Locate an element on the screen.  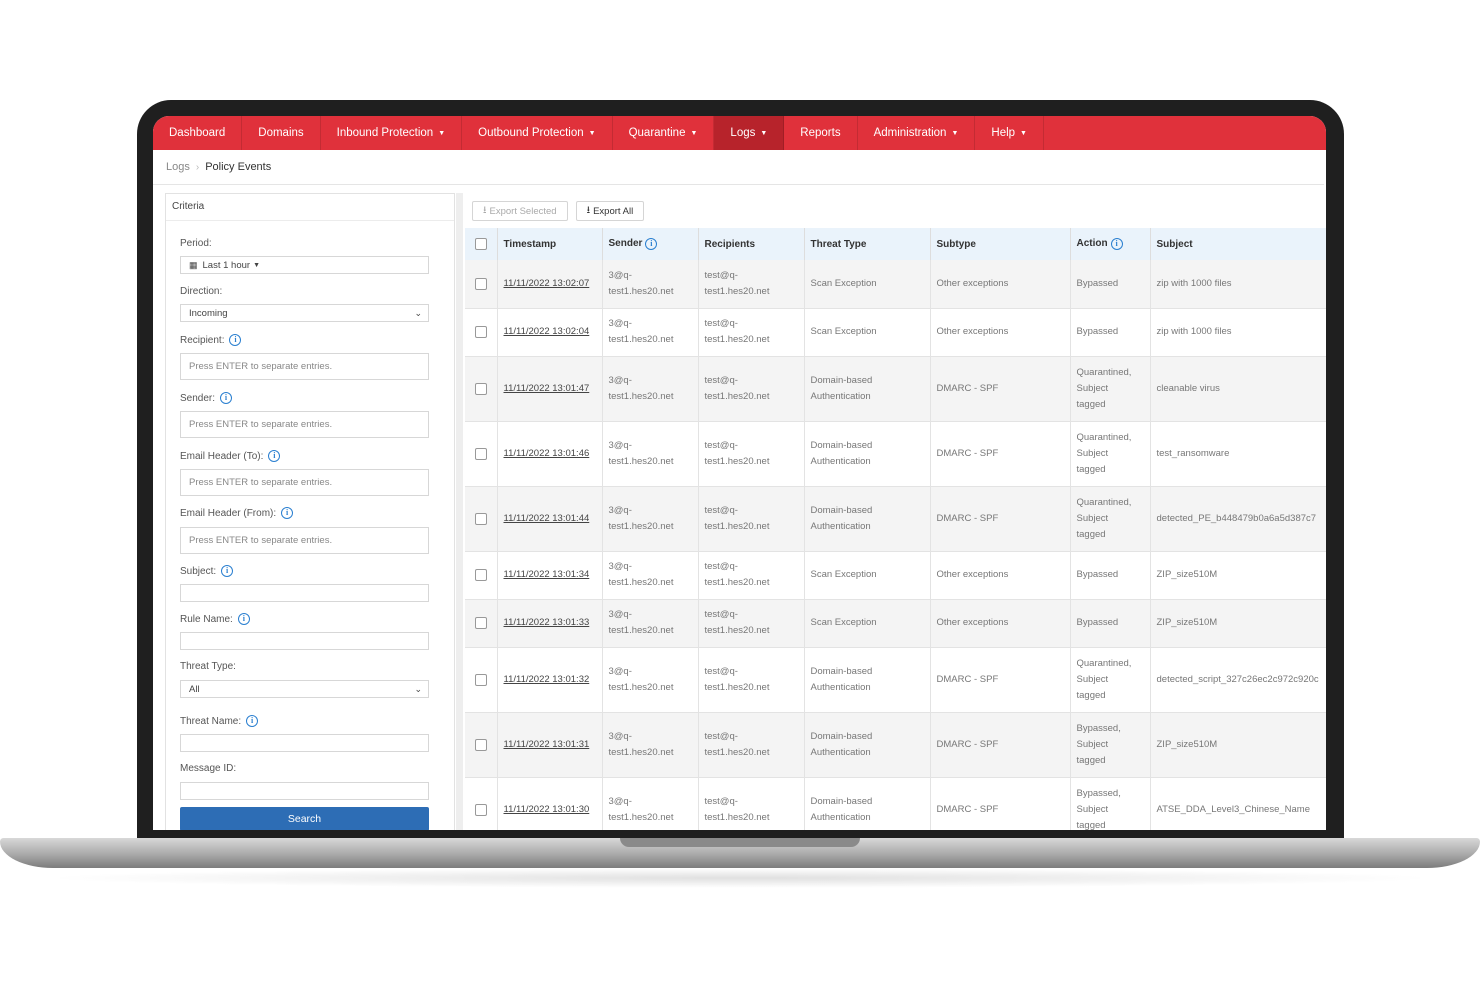
timestamp-cell: 11/11/2022 13:01:33 is located at coordinates (550, 623).